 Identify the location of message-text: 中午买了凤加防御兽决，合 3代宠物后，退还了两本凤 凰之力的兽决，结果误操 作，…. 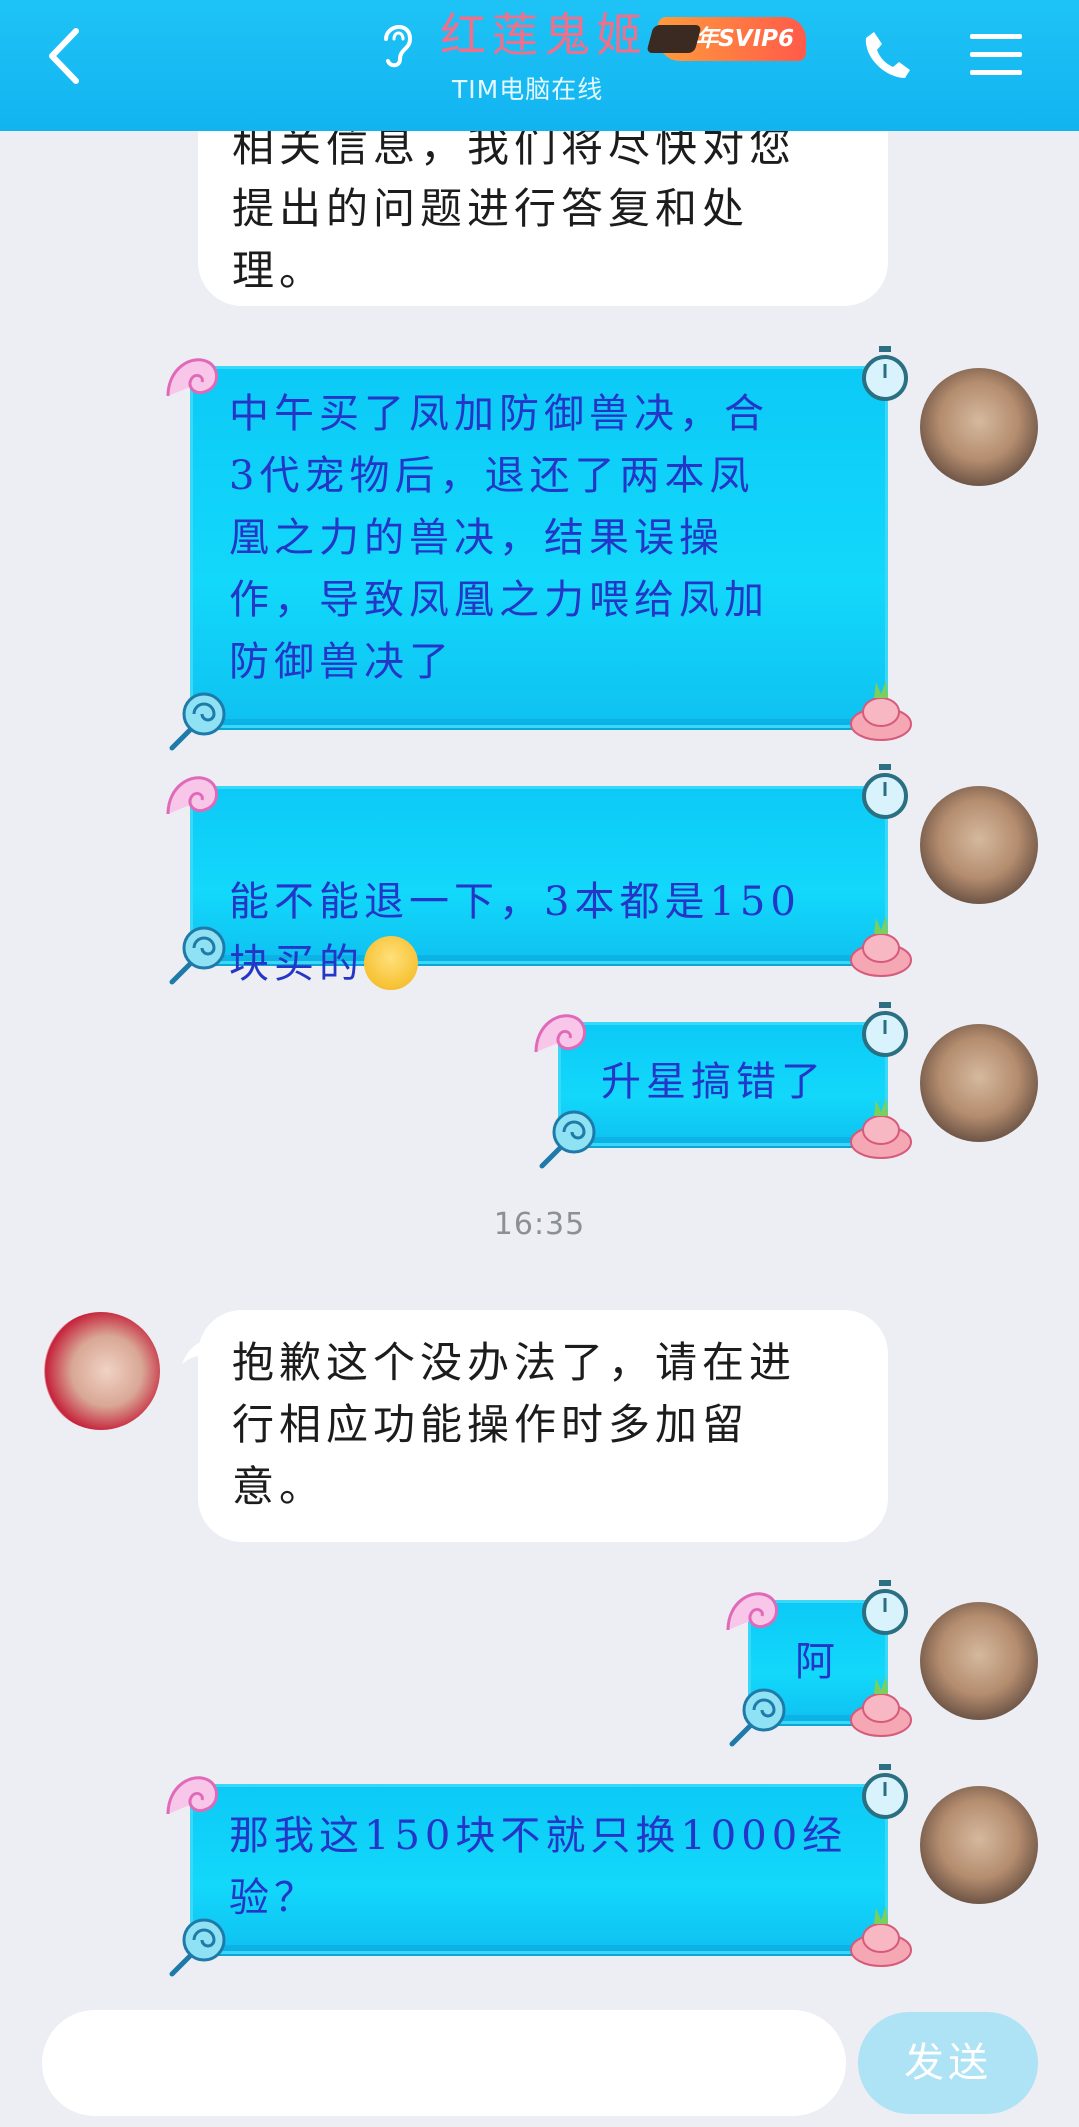
(499, 538).